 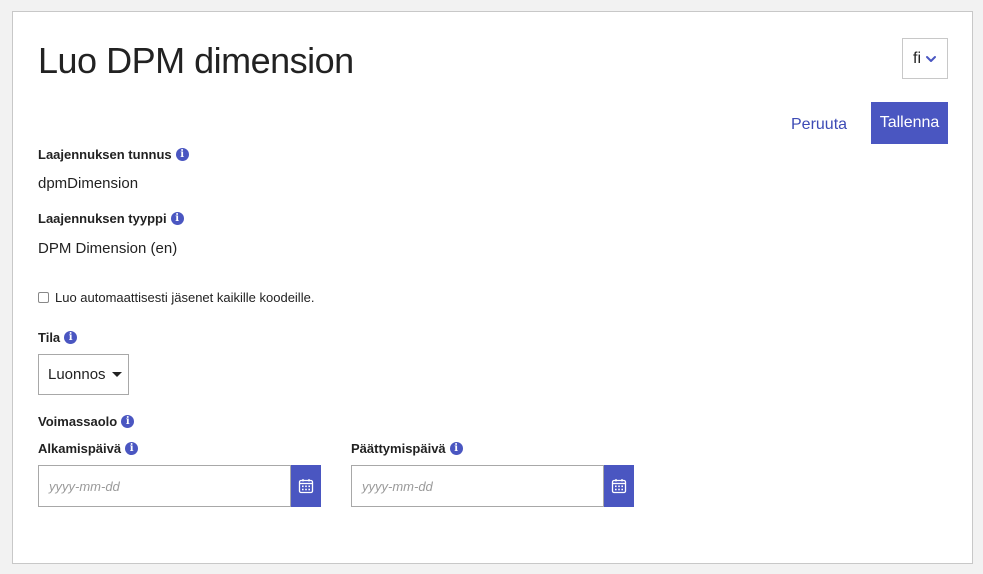 I want to click on start-date-input: yyyy-mm-dd, so click(x=164, y=486).